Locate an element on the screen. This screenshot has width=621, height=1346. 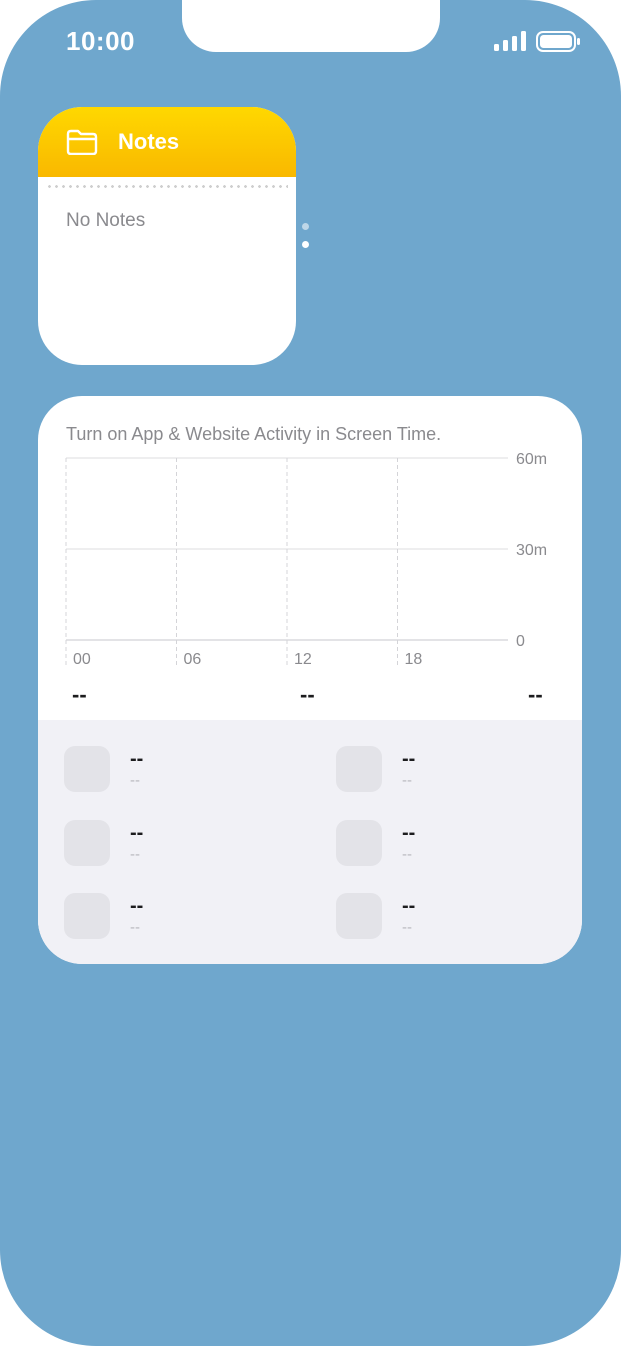
x-tick-label: 18 is located at coordinates (414, 659).